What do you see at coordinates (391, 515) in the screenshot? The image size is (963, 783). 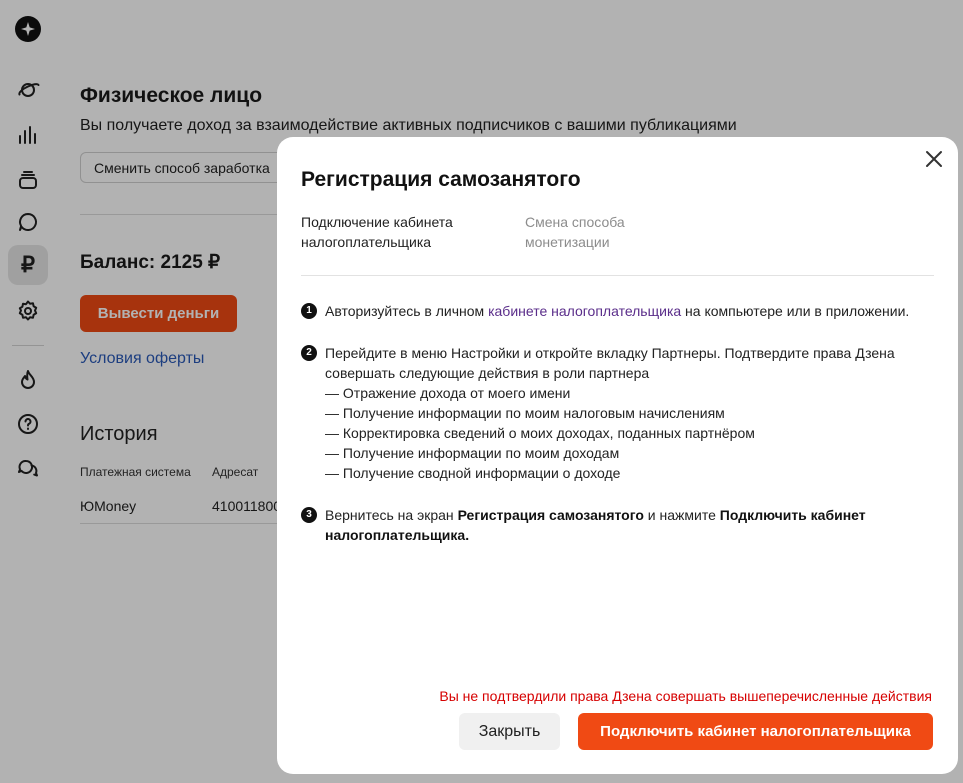 I see `instruction-text: Вернитесь на экран` at bounding box center [391, 515].